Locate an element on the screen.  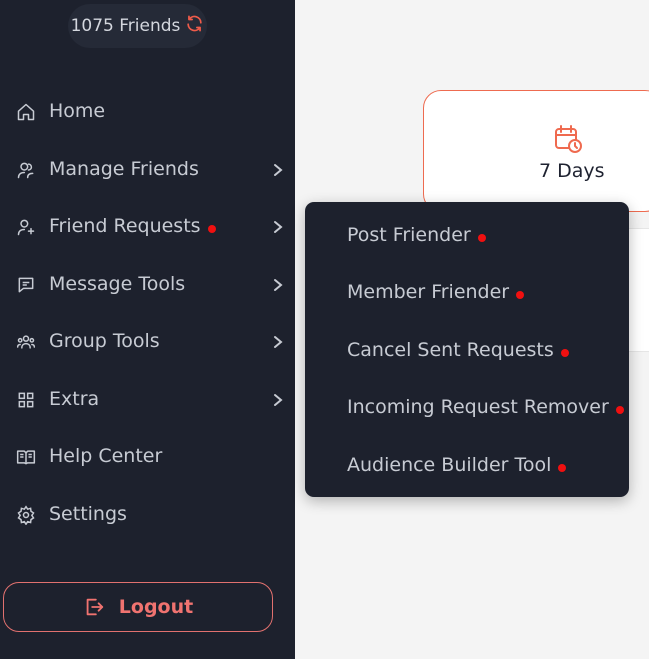
sidebar-item-extra: Extra is located at coordinates (147, 400).